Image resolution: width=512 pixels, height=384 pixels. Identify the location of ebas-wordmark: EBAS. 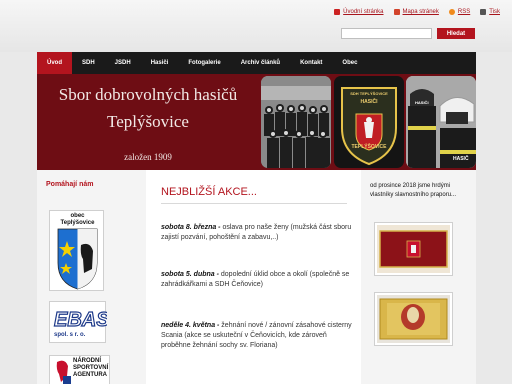
(80, 320).